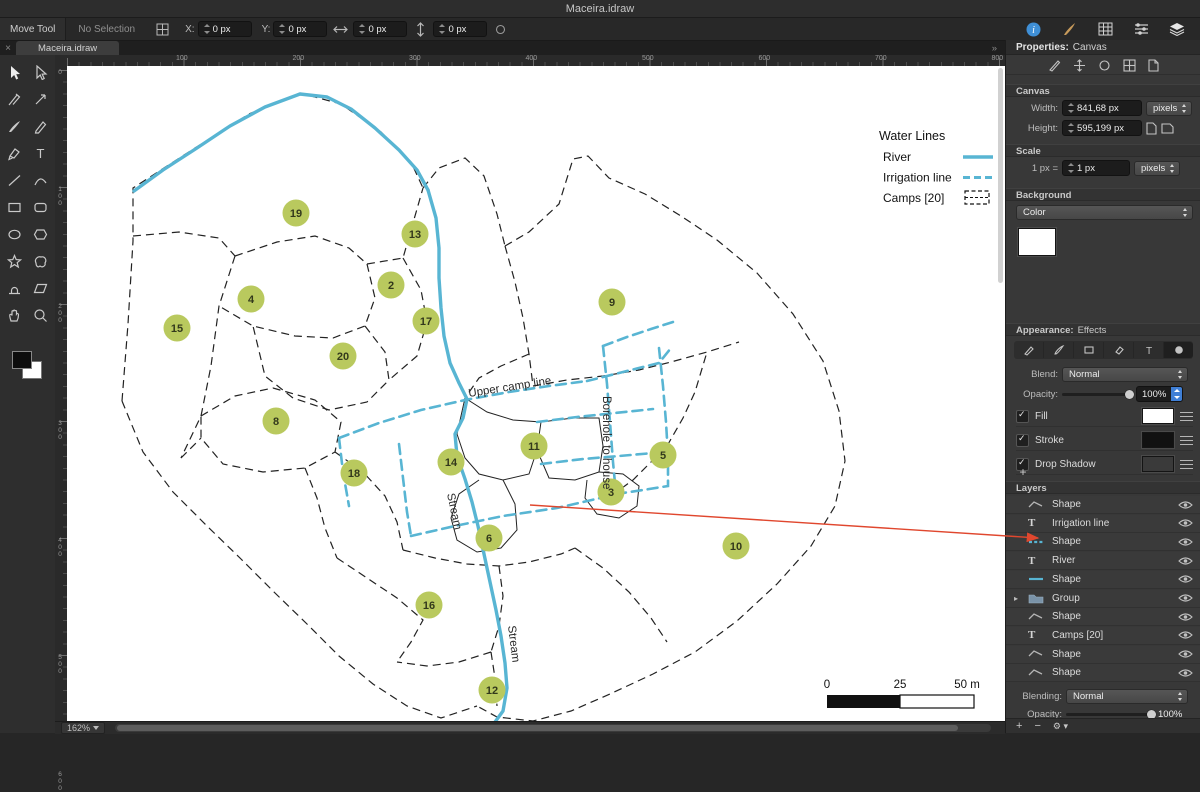 The image size is (1200, 792). Describe the element at coordinates (1119, 350) in the screenshot. I see `appearance-marker-icon` at that location.